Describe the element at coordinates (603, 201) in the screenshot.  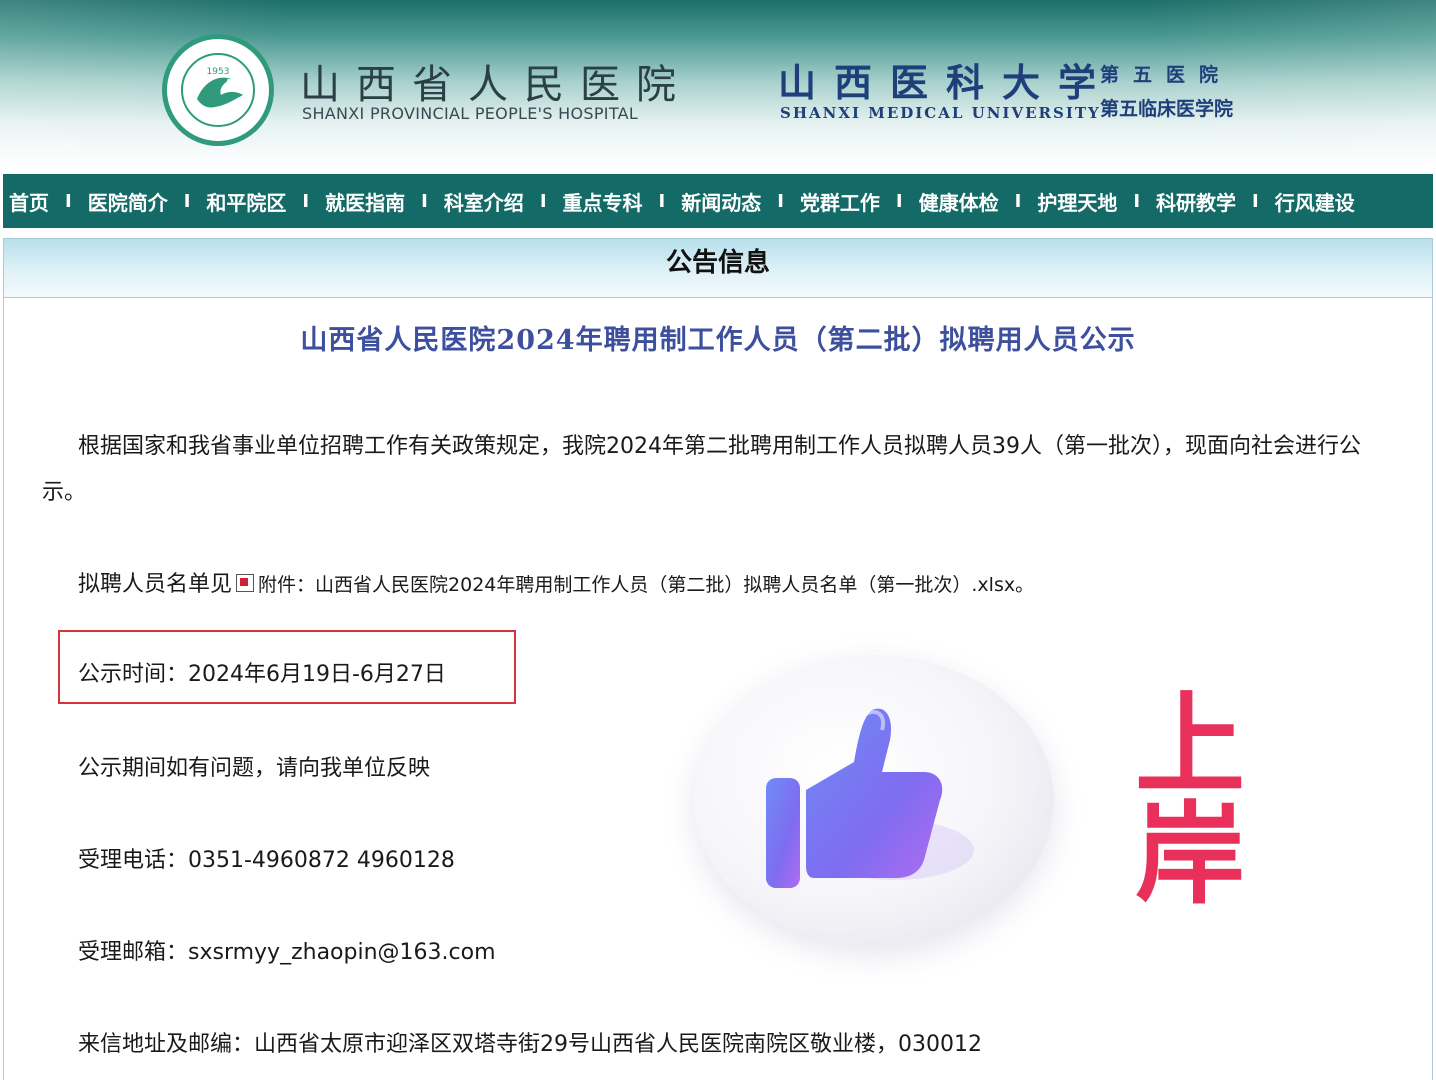
I see `nav-key-specialties: 重点专科` at that location.